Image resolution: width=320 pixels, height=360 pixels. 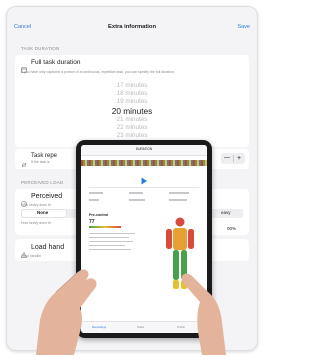 I want to click on picker-option: 23 minutes, so click(x=132, y=135).